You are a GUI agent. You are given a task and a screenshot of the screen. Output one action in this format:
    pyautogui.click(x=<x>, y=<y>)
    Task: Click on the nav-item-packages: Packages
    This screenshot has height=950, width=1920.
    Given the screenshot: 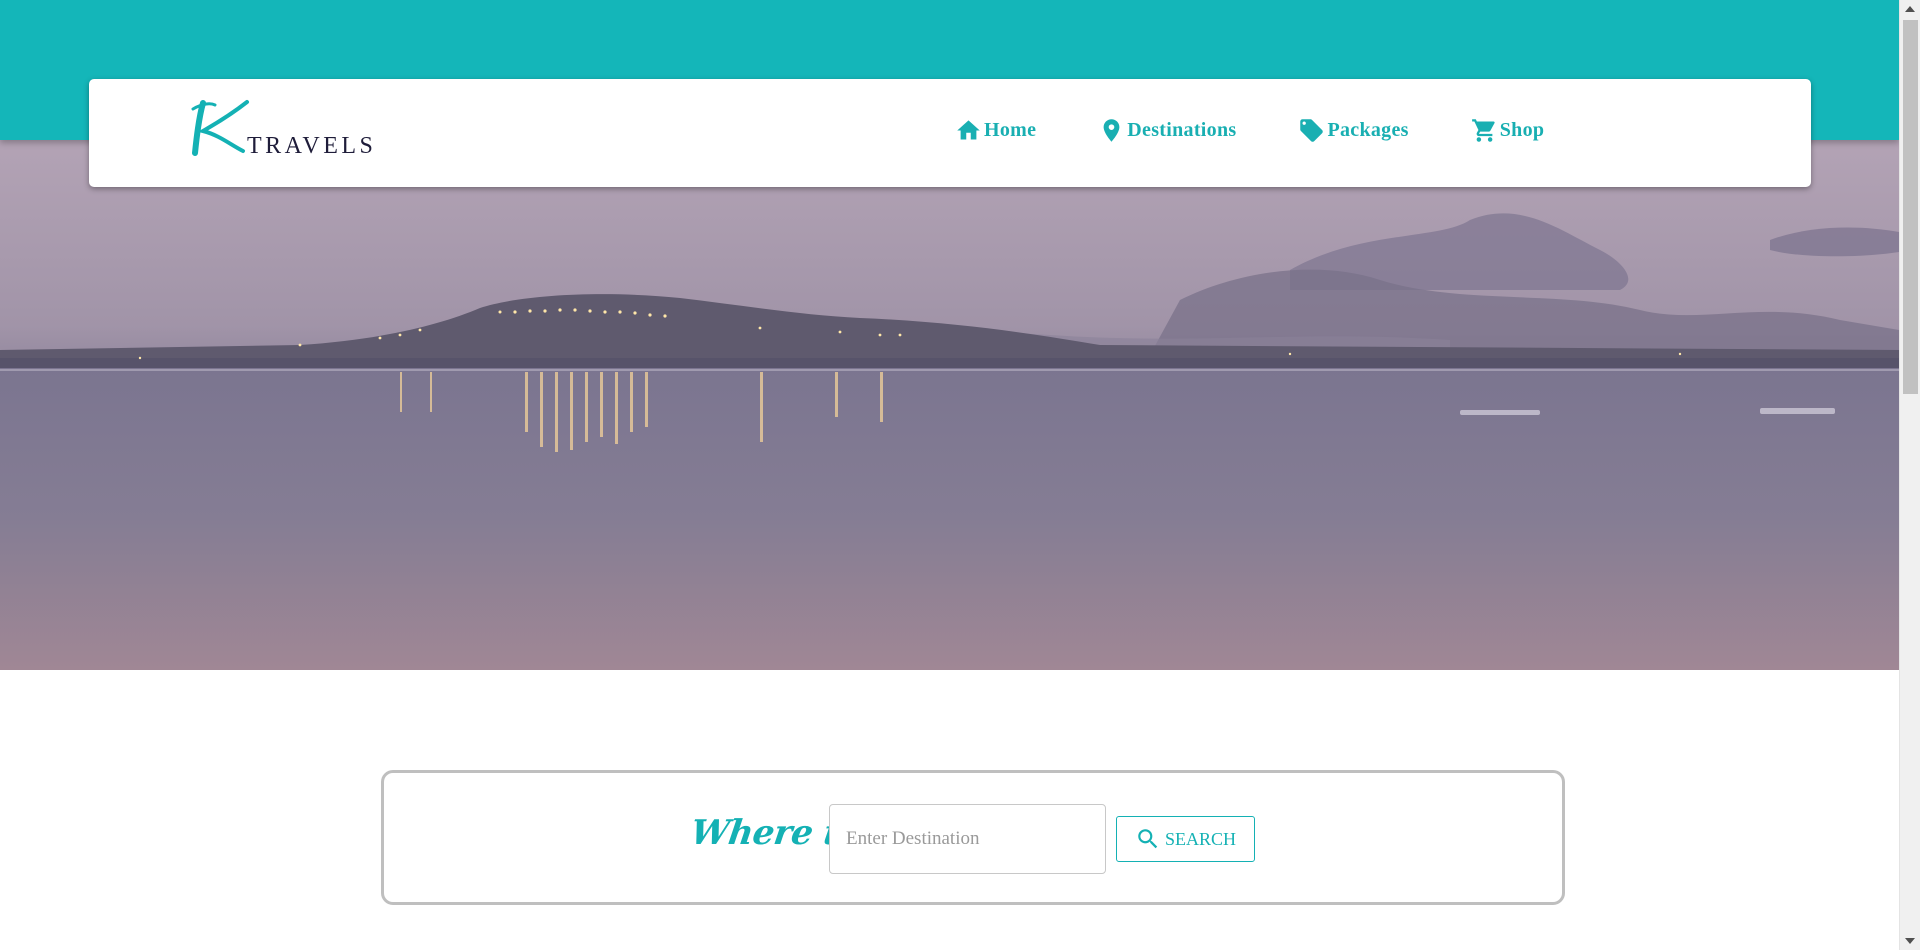 What is the action you would take?
    pyautogui.click(x=1353, y=130)
    